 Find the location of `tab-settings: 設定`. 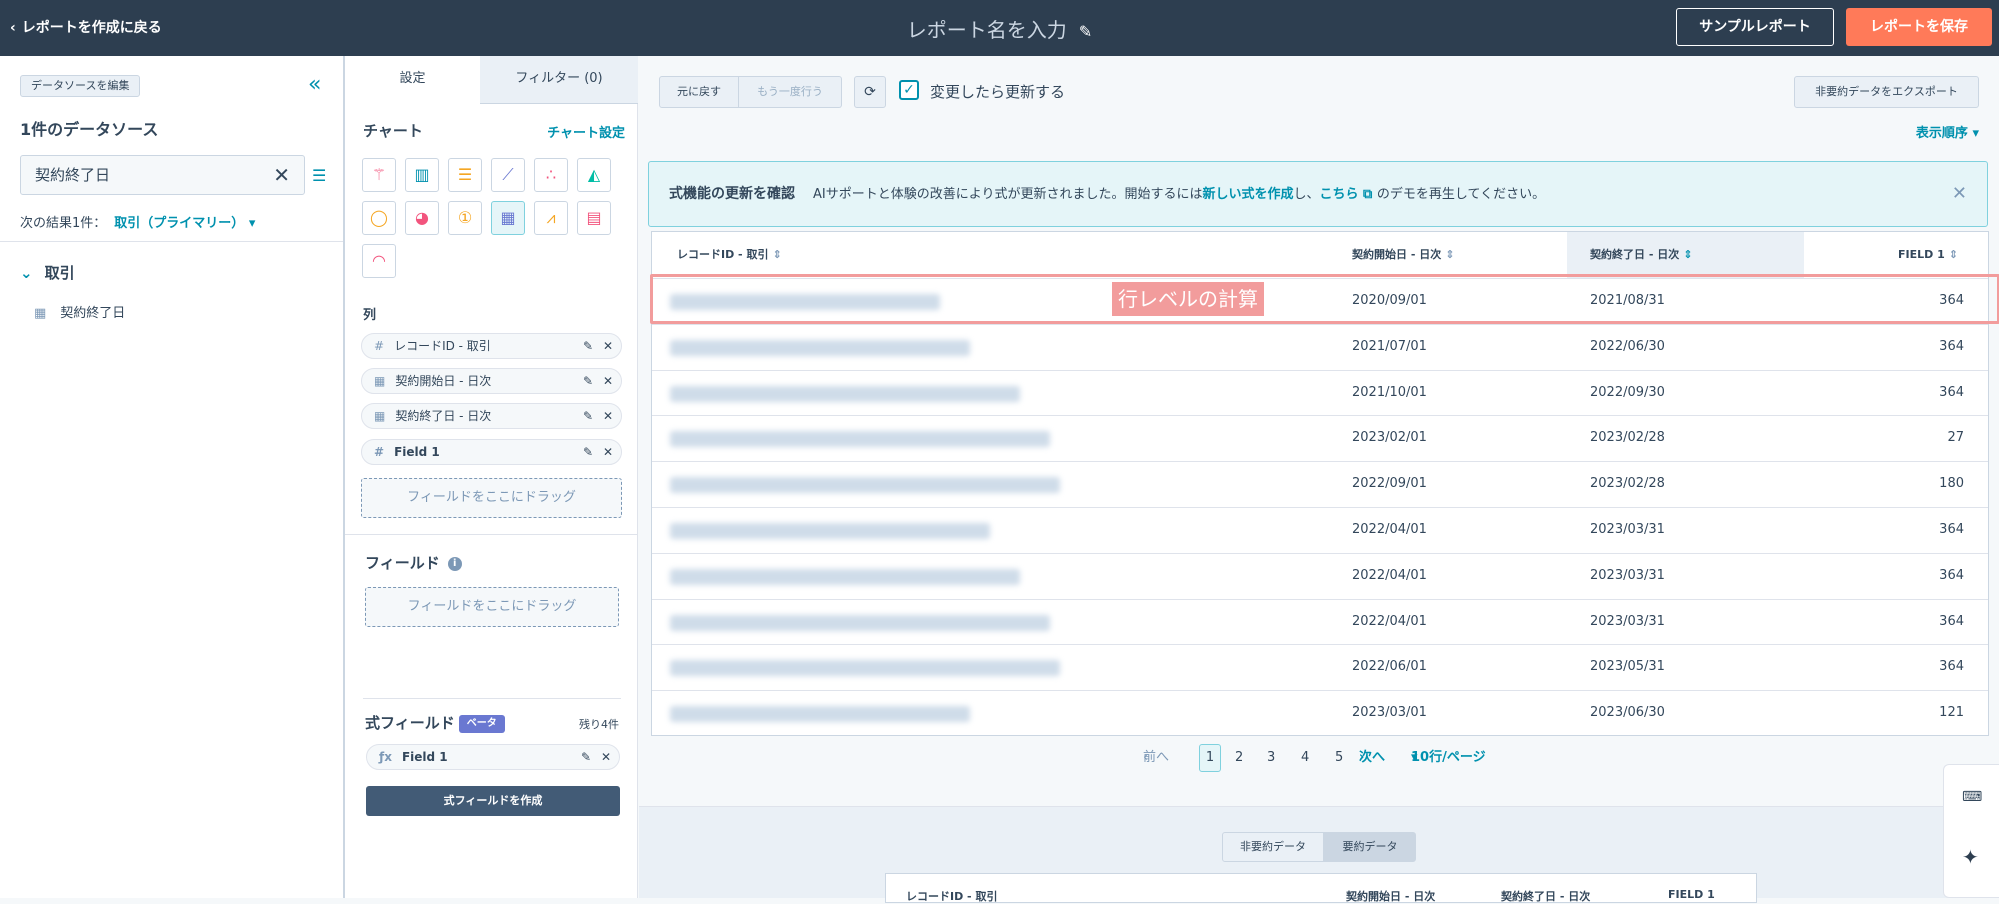

tab-settings: 設定 is located at coordinates (412, 80).